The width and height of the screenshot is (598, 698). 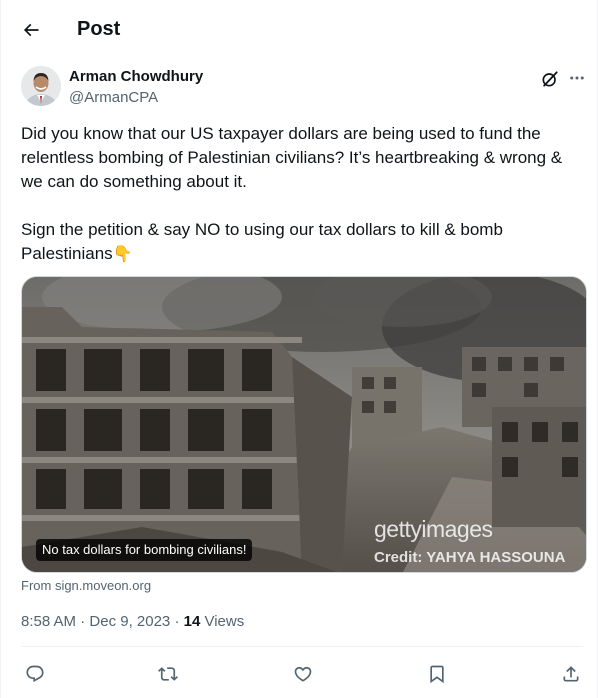 I want to click on share-icon, so click(x=571, y=674).